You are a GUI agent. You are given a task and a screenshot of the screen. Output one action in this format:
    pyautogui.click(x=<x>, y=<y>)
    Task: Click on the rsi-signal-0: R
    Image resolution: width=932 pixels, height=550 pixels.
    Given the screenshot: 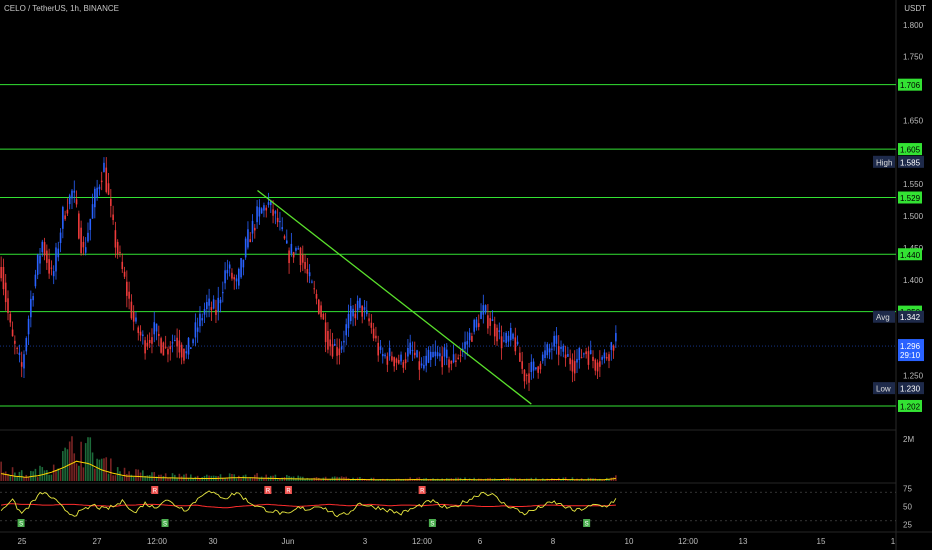 What is the action you would take?
    pyautogui.click(x=155, y=492)
    